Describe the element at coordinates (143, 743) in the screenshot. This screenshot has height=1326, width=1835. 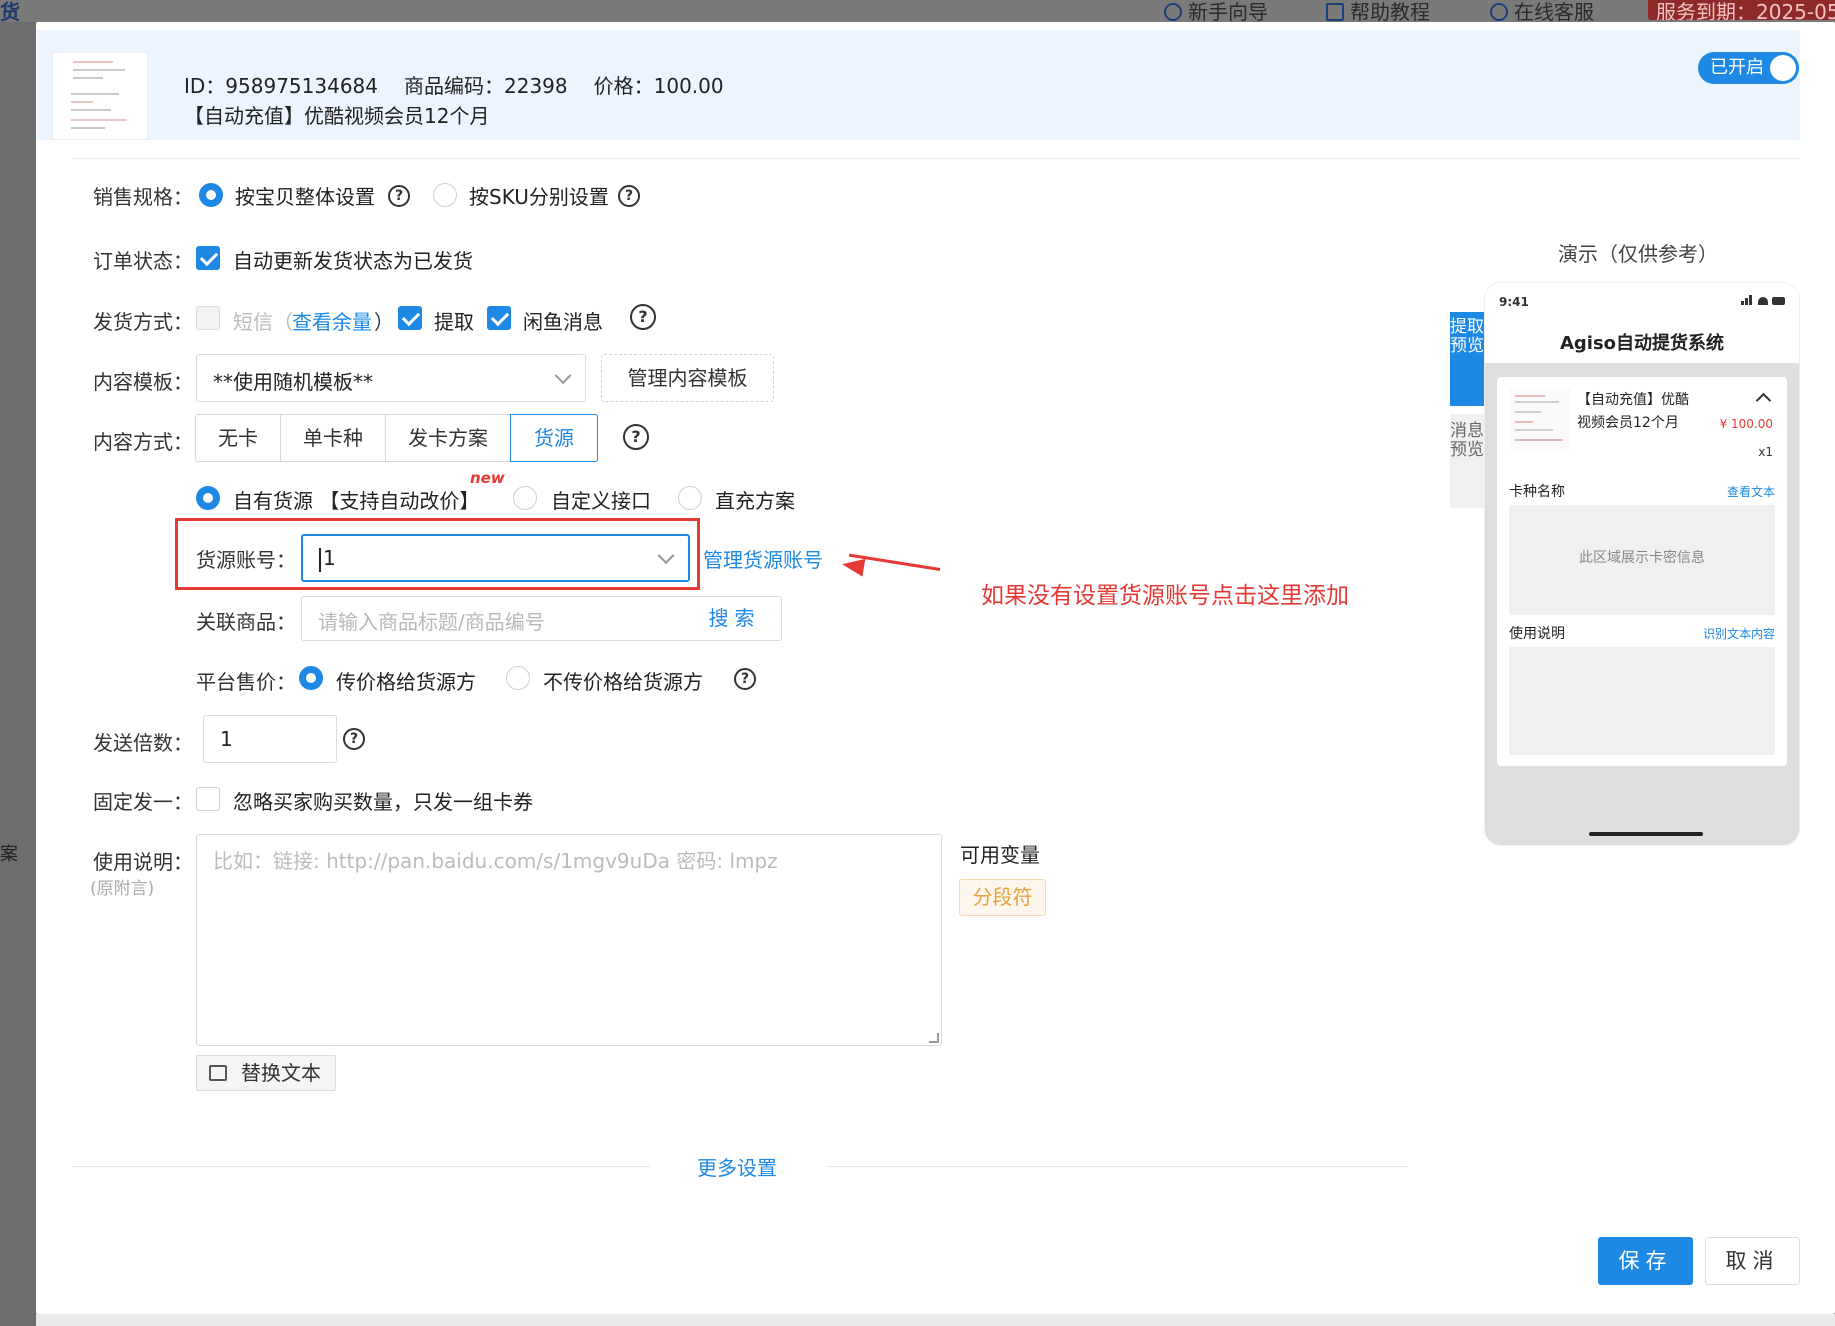
I see `multiplier-label: 发送倍数：` at that location.